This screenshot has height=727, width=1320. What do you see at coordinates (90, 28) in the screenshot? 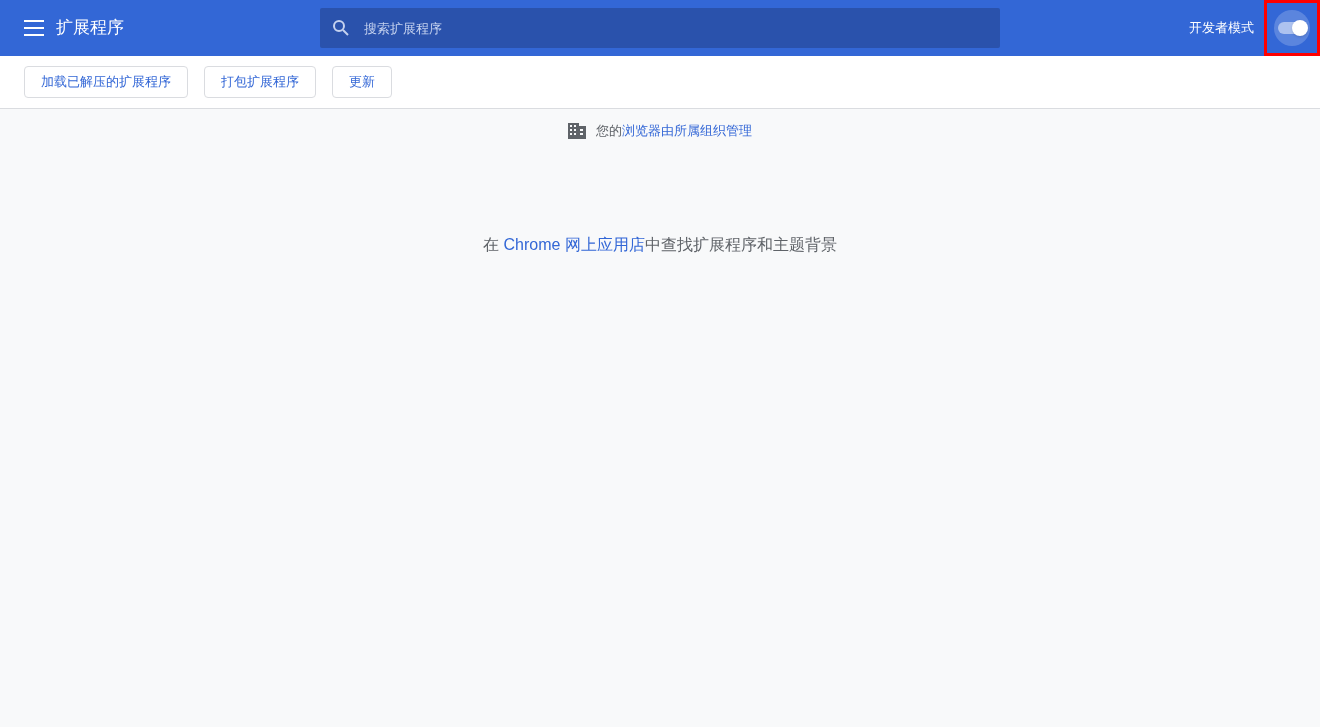
I see `page-title: 扩展程序` at bounding box center [90, 28].